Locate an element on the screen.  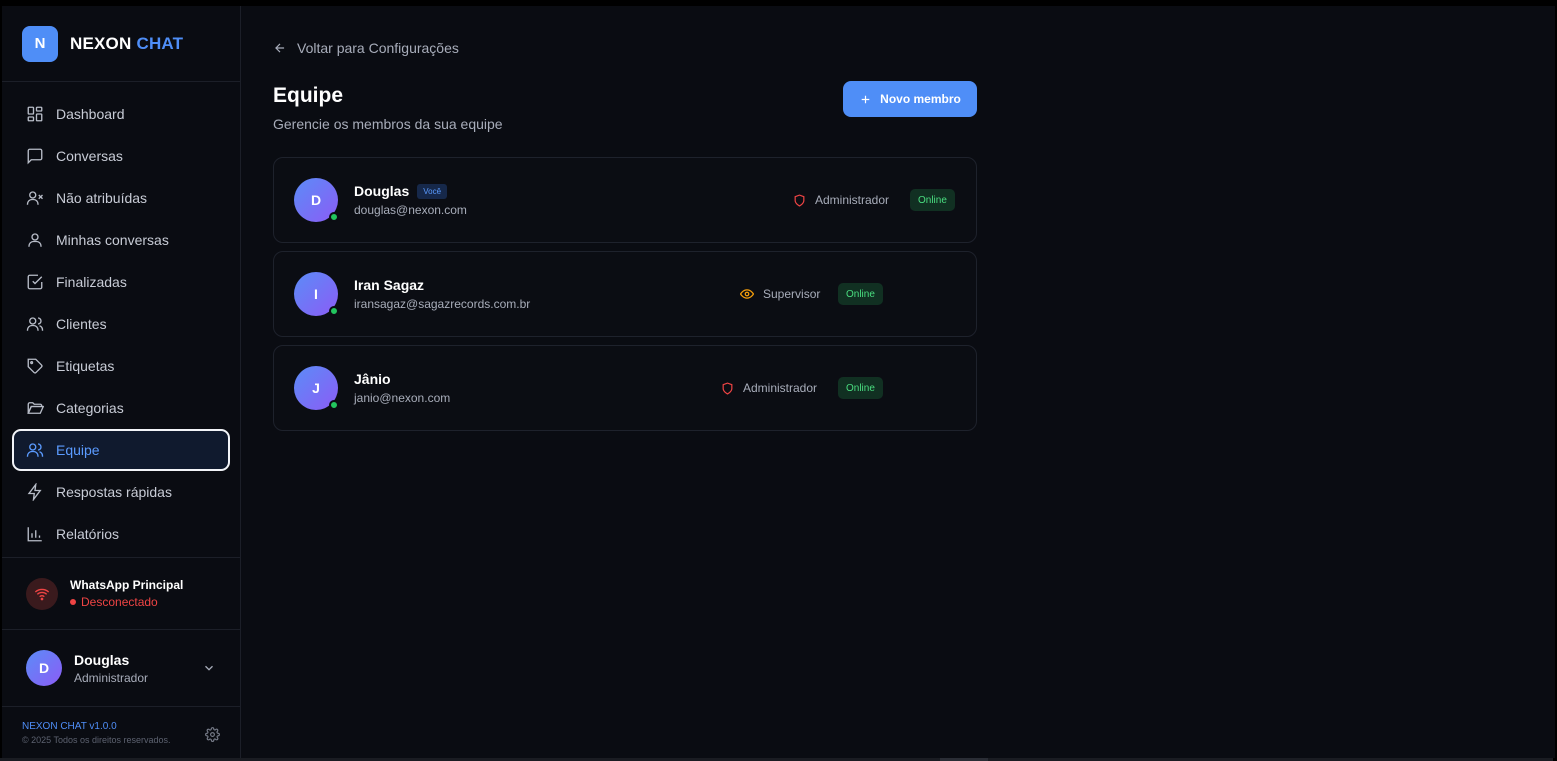
user-menu: D Douglas Administrador is located at coordinates (121, 668).